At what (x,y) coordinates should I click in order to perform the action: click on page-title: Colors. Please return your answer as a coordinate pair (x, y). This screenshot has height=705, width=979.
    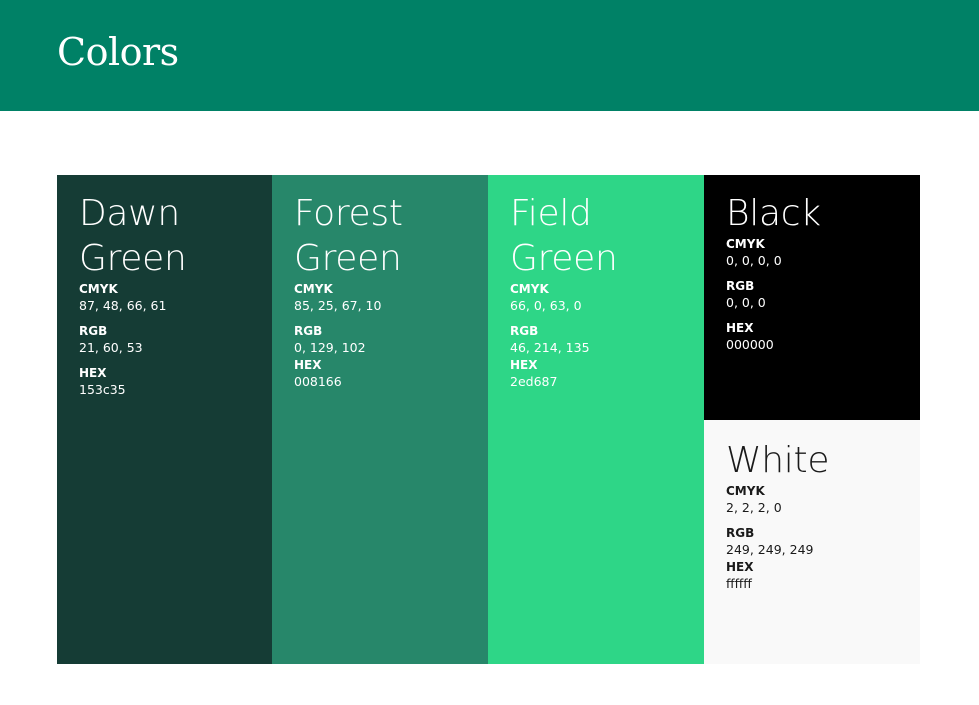
    Looking at the image, I should click on (118, 52).